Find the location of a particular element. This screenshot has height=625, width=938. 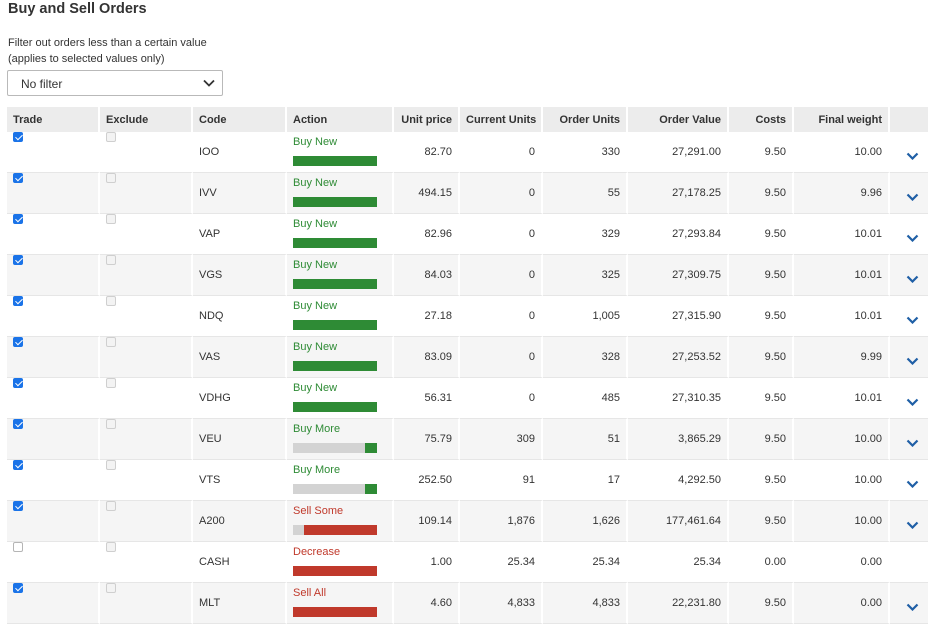

order-value-cell: 27,309.75 is located at coordinates (678, 275).